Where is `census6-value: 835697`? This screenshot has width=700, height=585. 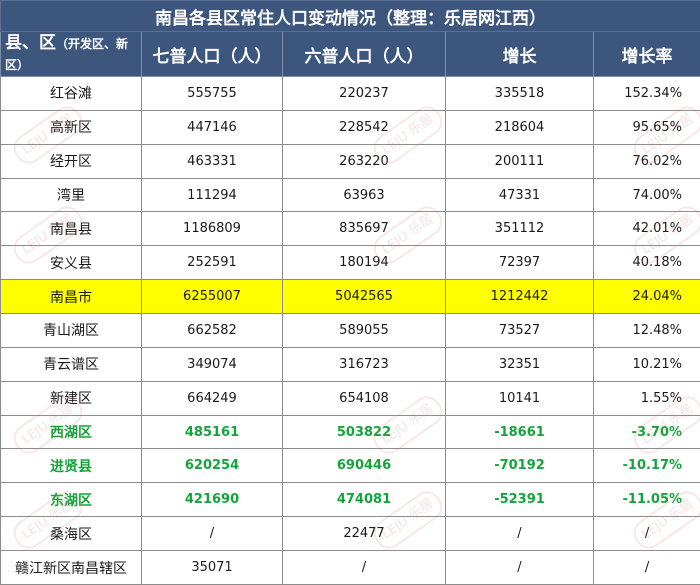 census6-value: 835697 is located at coordinates (364, 229).